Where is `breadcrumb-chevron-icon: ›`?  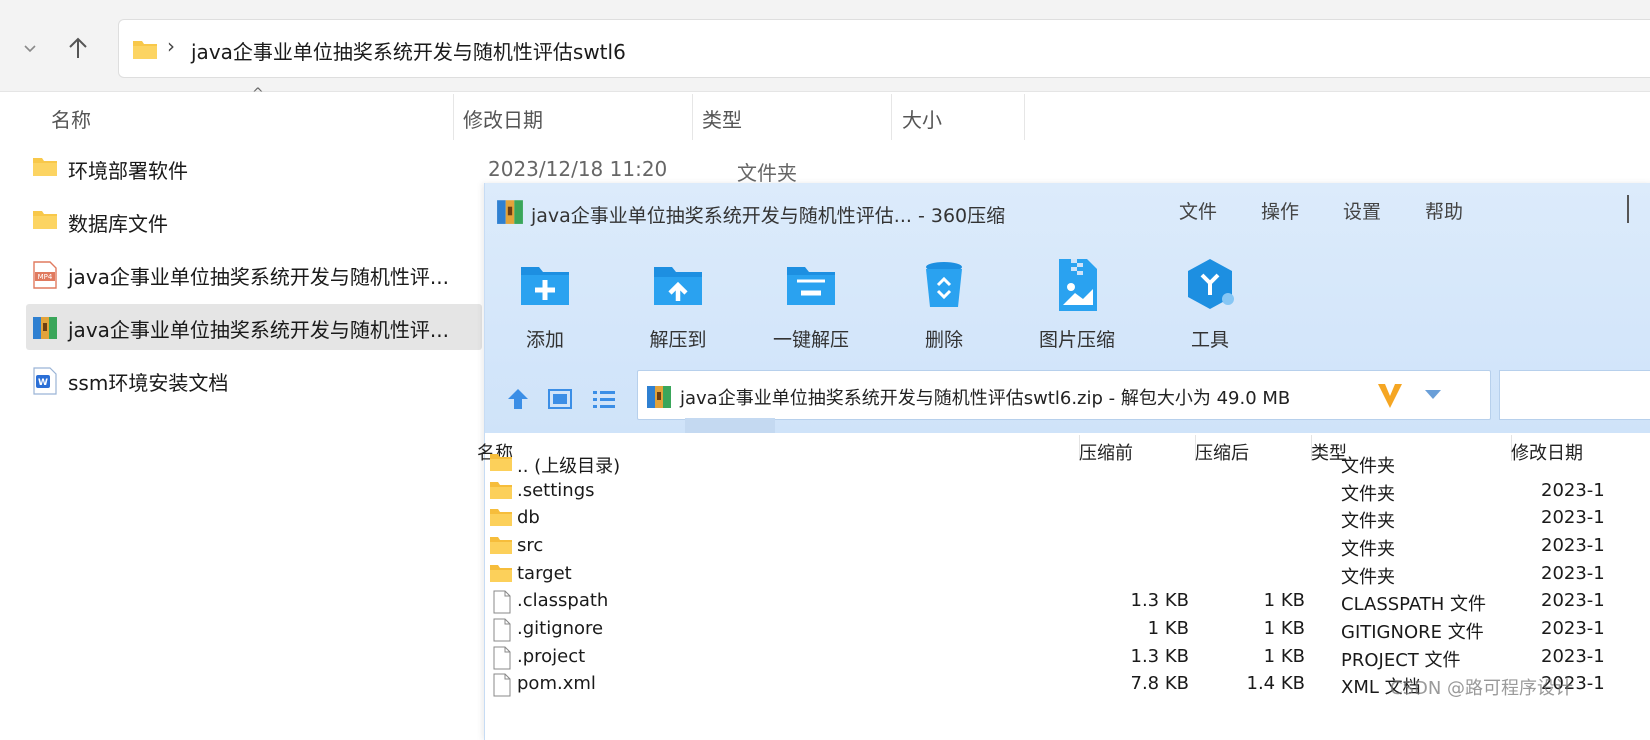
breadcrumb-chevron-icon: › is located at coordinates (171, 46).